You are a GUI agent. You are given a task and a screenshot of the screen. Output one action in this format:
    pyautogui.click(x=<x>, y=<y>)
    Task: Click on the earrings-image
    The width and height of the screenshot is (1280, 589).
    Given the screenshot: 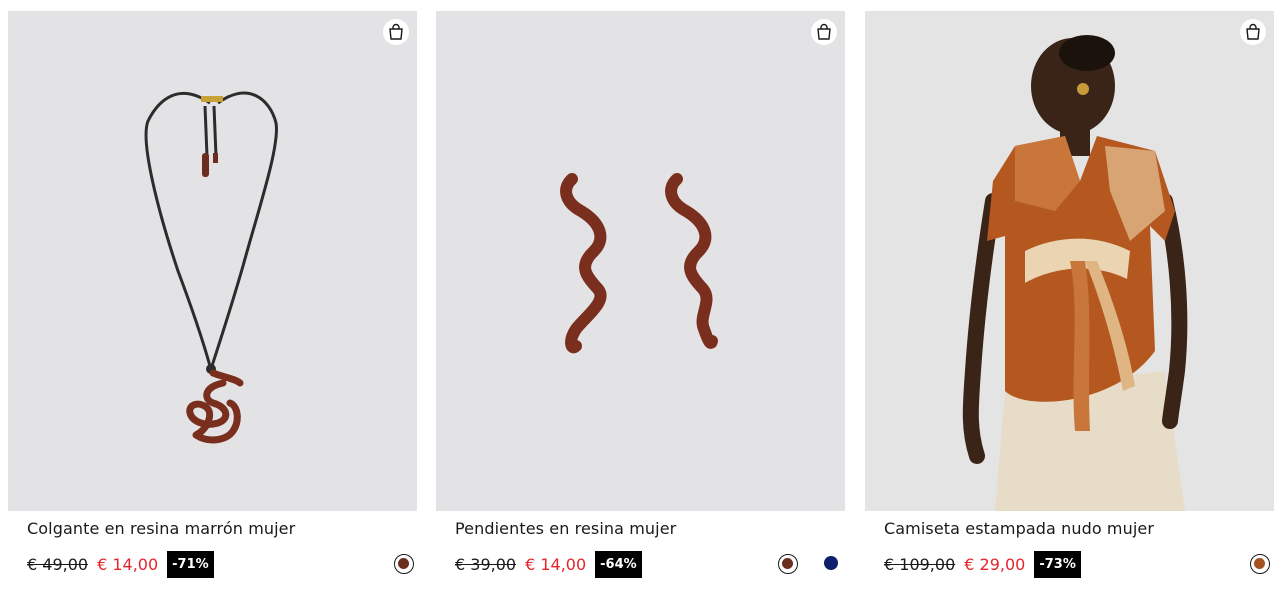 What is the action you would take?
    pyautogui.click(x=639, y=263)
    